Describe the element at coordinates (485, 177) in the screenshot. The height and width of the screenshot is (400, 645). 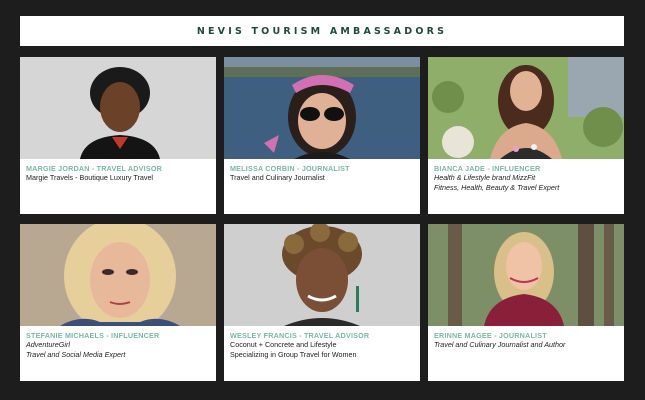
I see `ambassador-detail: Health & Lifestyle brand MizzFit` at that location.